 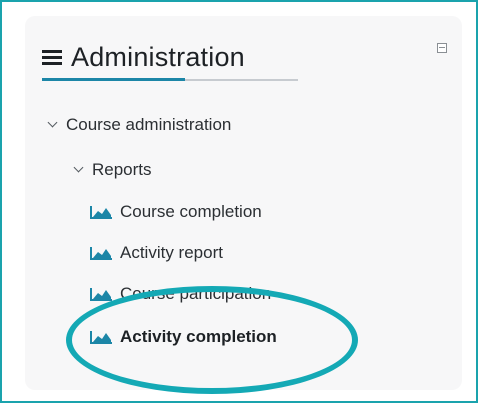 I want to click on report-link-course-participation: Course participation, so click(x=180, y=294).